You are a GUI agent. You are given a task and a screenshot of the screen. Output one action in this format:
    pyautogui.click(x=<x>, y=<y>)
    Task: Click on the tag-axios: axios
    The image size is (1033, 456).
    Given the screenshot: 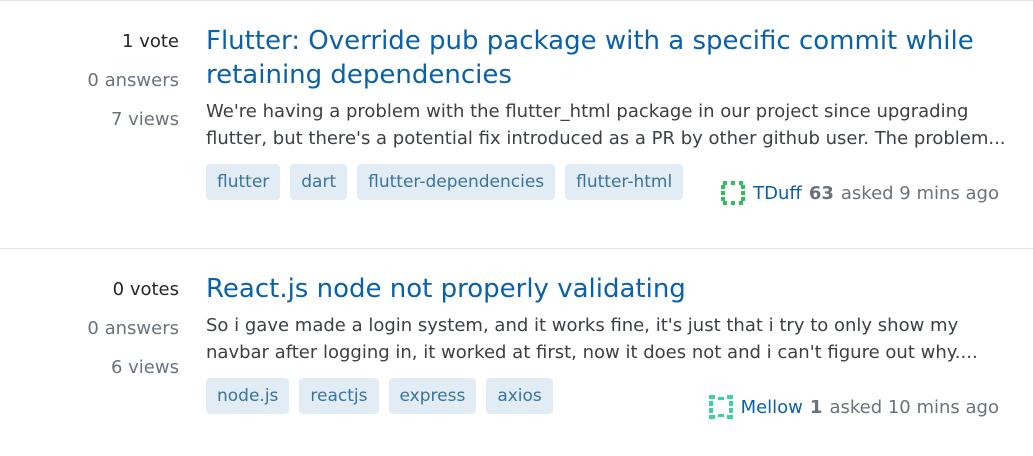 What is the action you would take?
    pyautogui.click(x=519, y=396)
    